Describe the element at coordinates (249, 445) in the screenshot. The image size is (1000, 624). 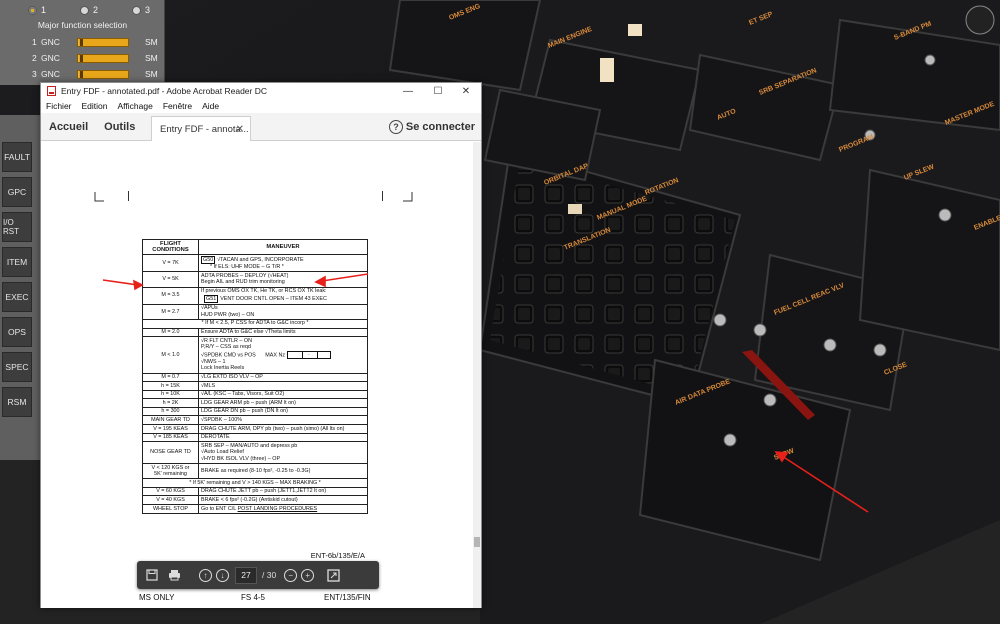
I see `cell-text: SRB SEP – MAN/AUTO and depress pb` at that location.